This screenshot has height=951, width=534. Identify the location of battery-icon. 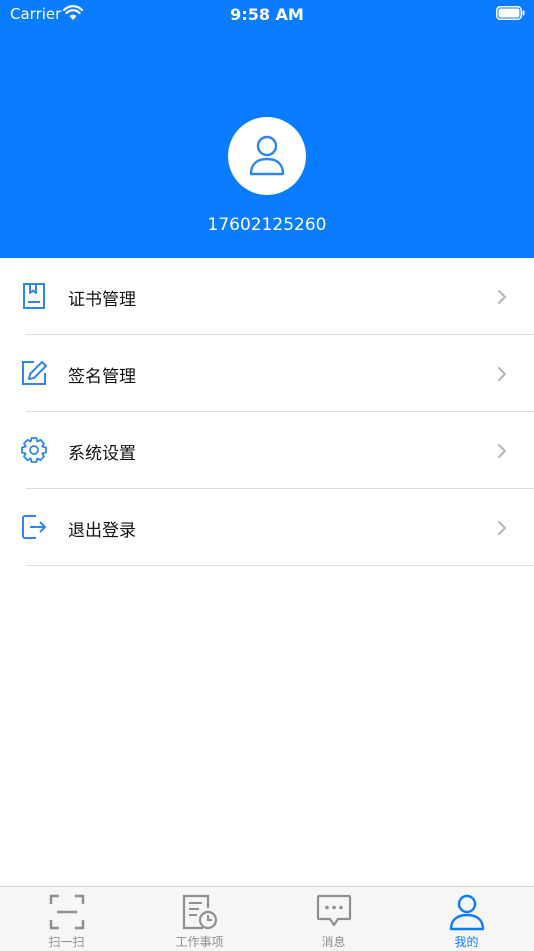
(510, 13).